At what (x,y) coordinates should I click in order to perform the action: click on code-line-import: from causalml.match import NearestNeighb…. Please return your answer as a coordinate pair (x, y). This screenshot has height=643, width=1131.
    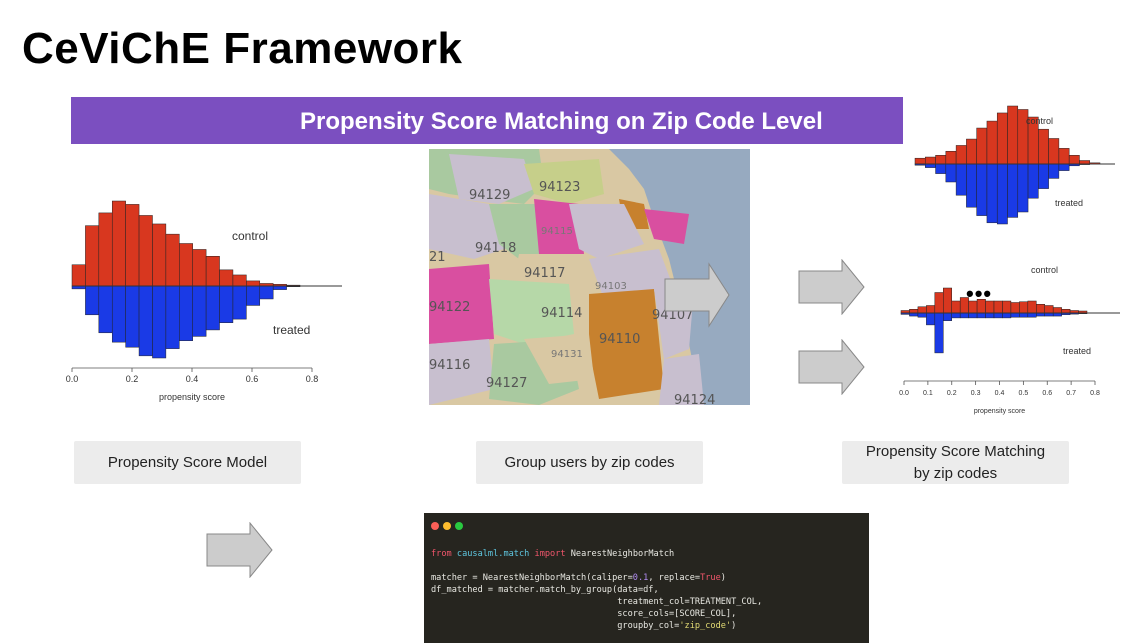
    Looking at the image, I should click on (553, 554).